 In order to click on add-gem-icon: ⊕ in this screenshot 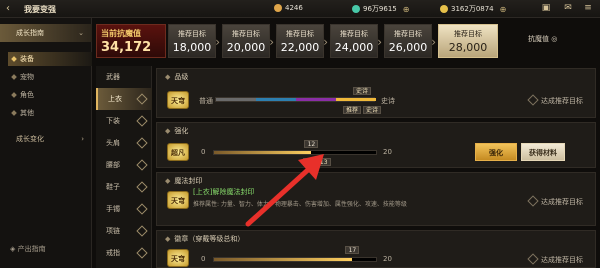, I will do `click(406, 9)`.